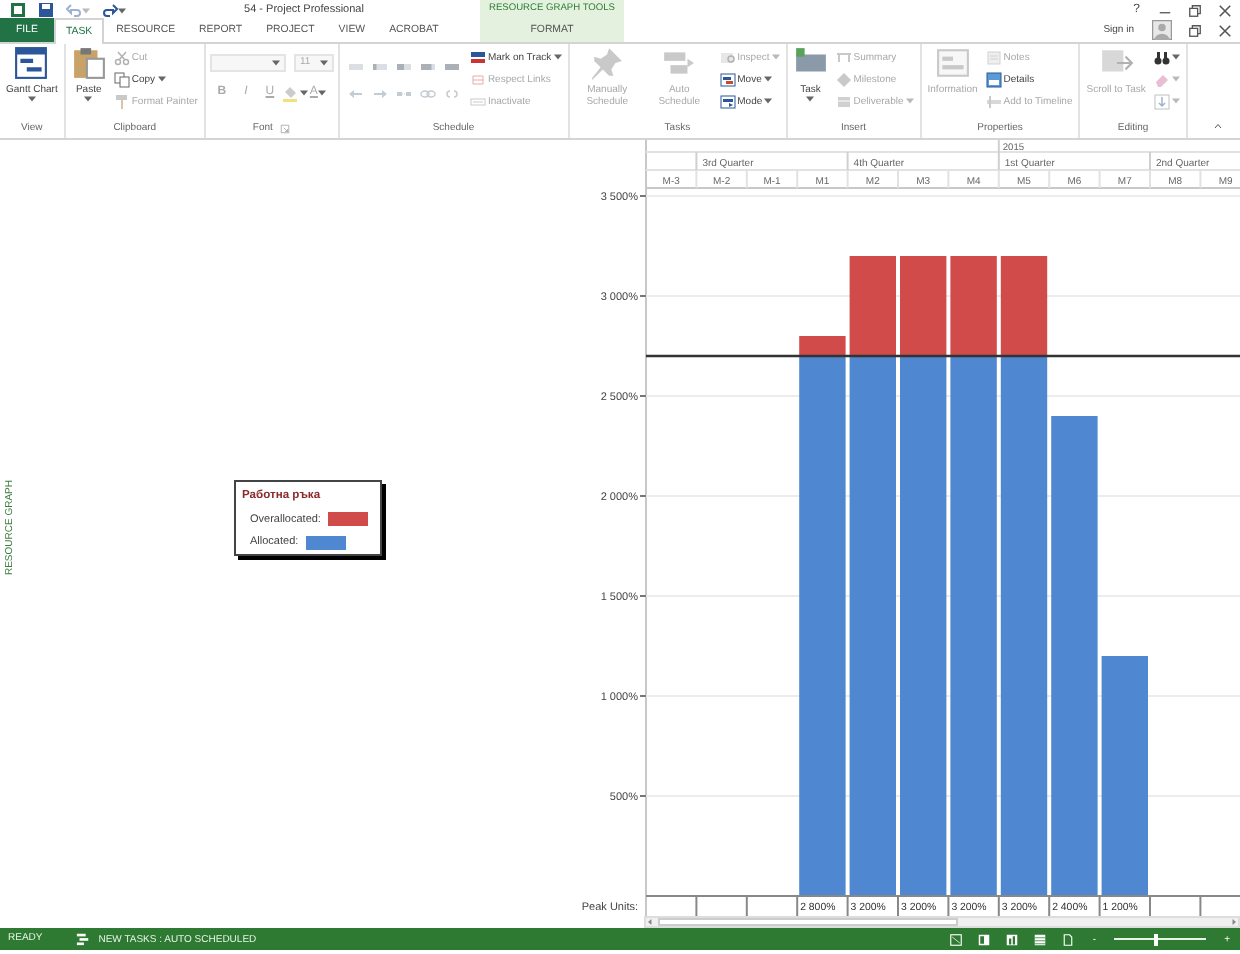 This screenshot has height=954, width=1240. Describe the element at coordinates (451, 93) in the screenshot. I see `unlink-icon` at that location.